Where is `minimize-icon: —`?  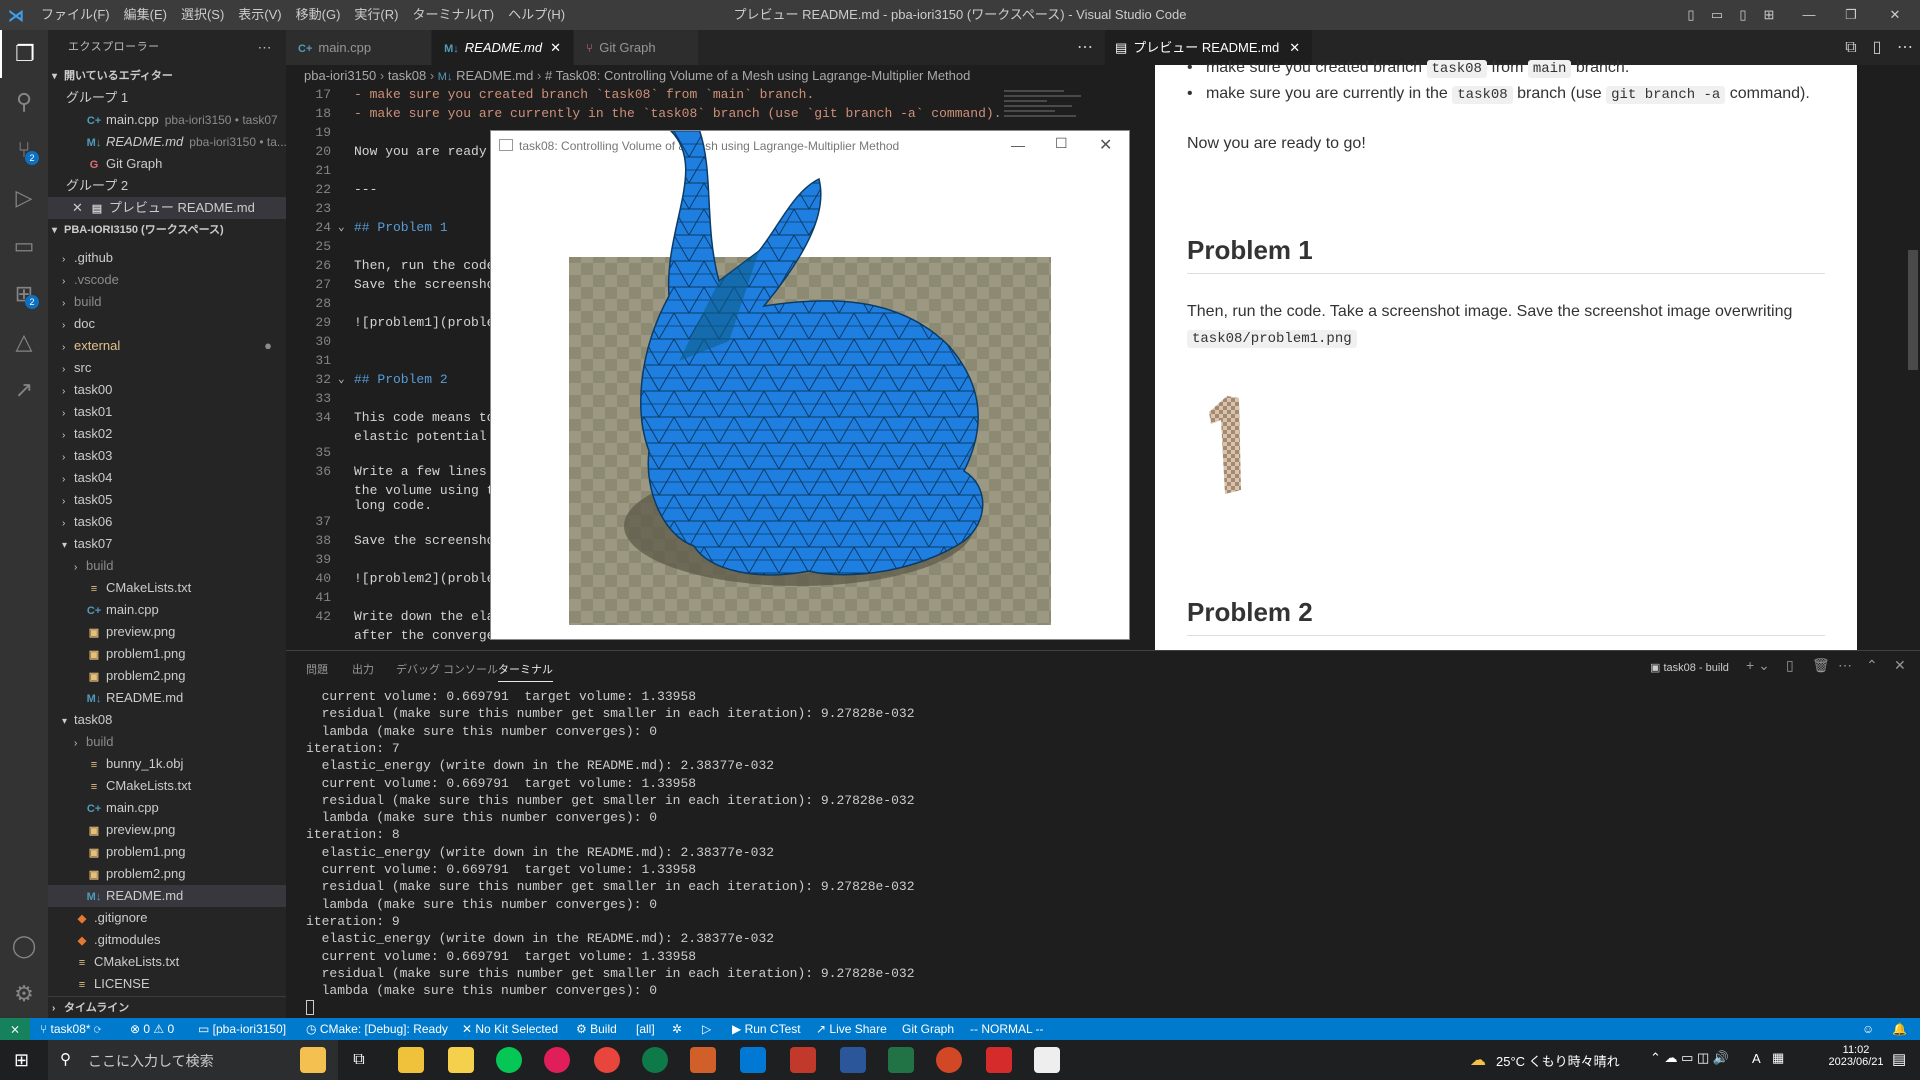 minimize-icon: — is located at coordinates (1809, 15).